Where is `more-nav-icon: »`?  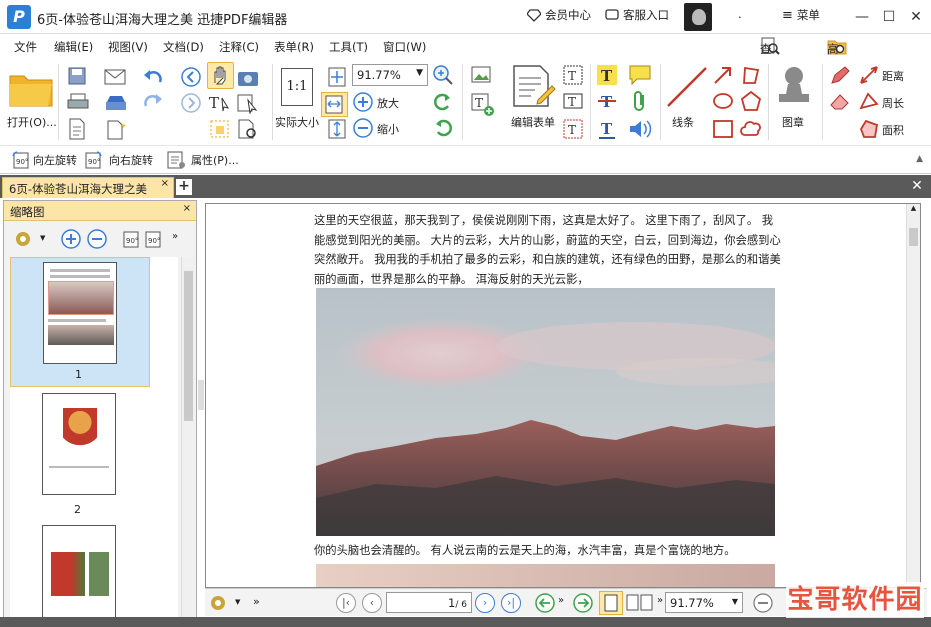 more-nav-icon: » is located at coordinates (561, 600).